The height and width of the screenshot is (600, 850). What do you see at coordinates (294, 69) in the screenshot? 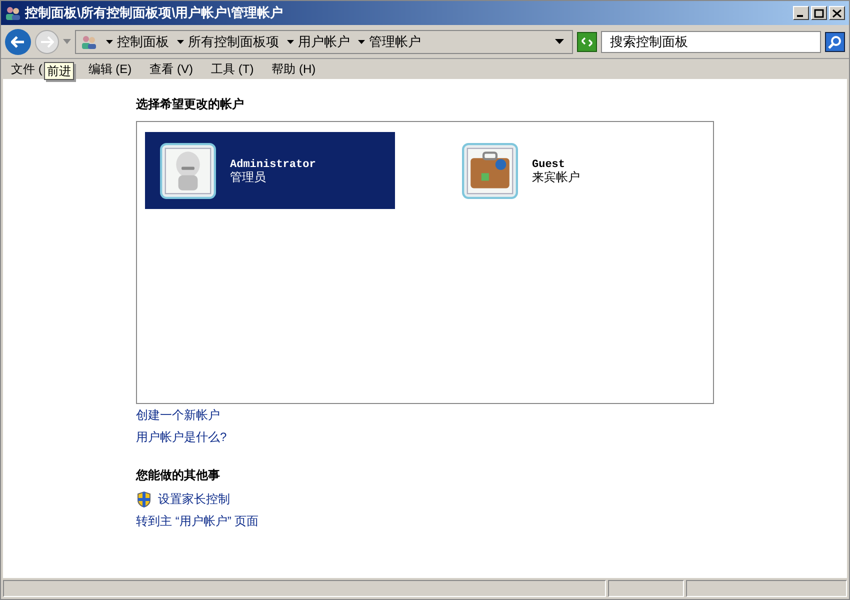
I see `menu-item: 帮助 (H)` at bounding box center [294, 69].